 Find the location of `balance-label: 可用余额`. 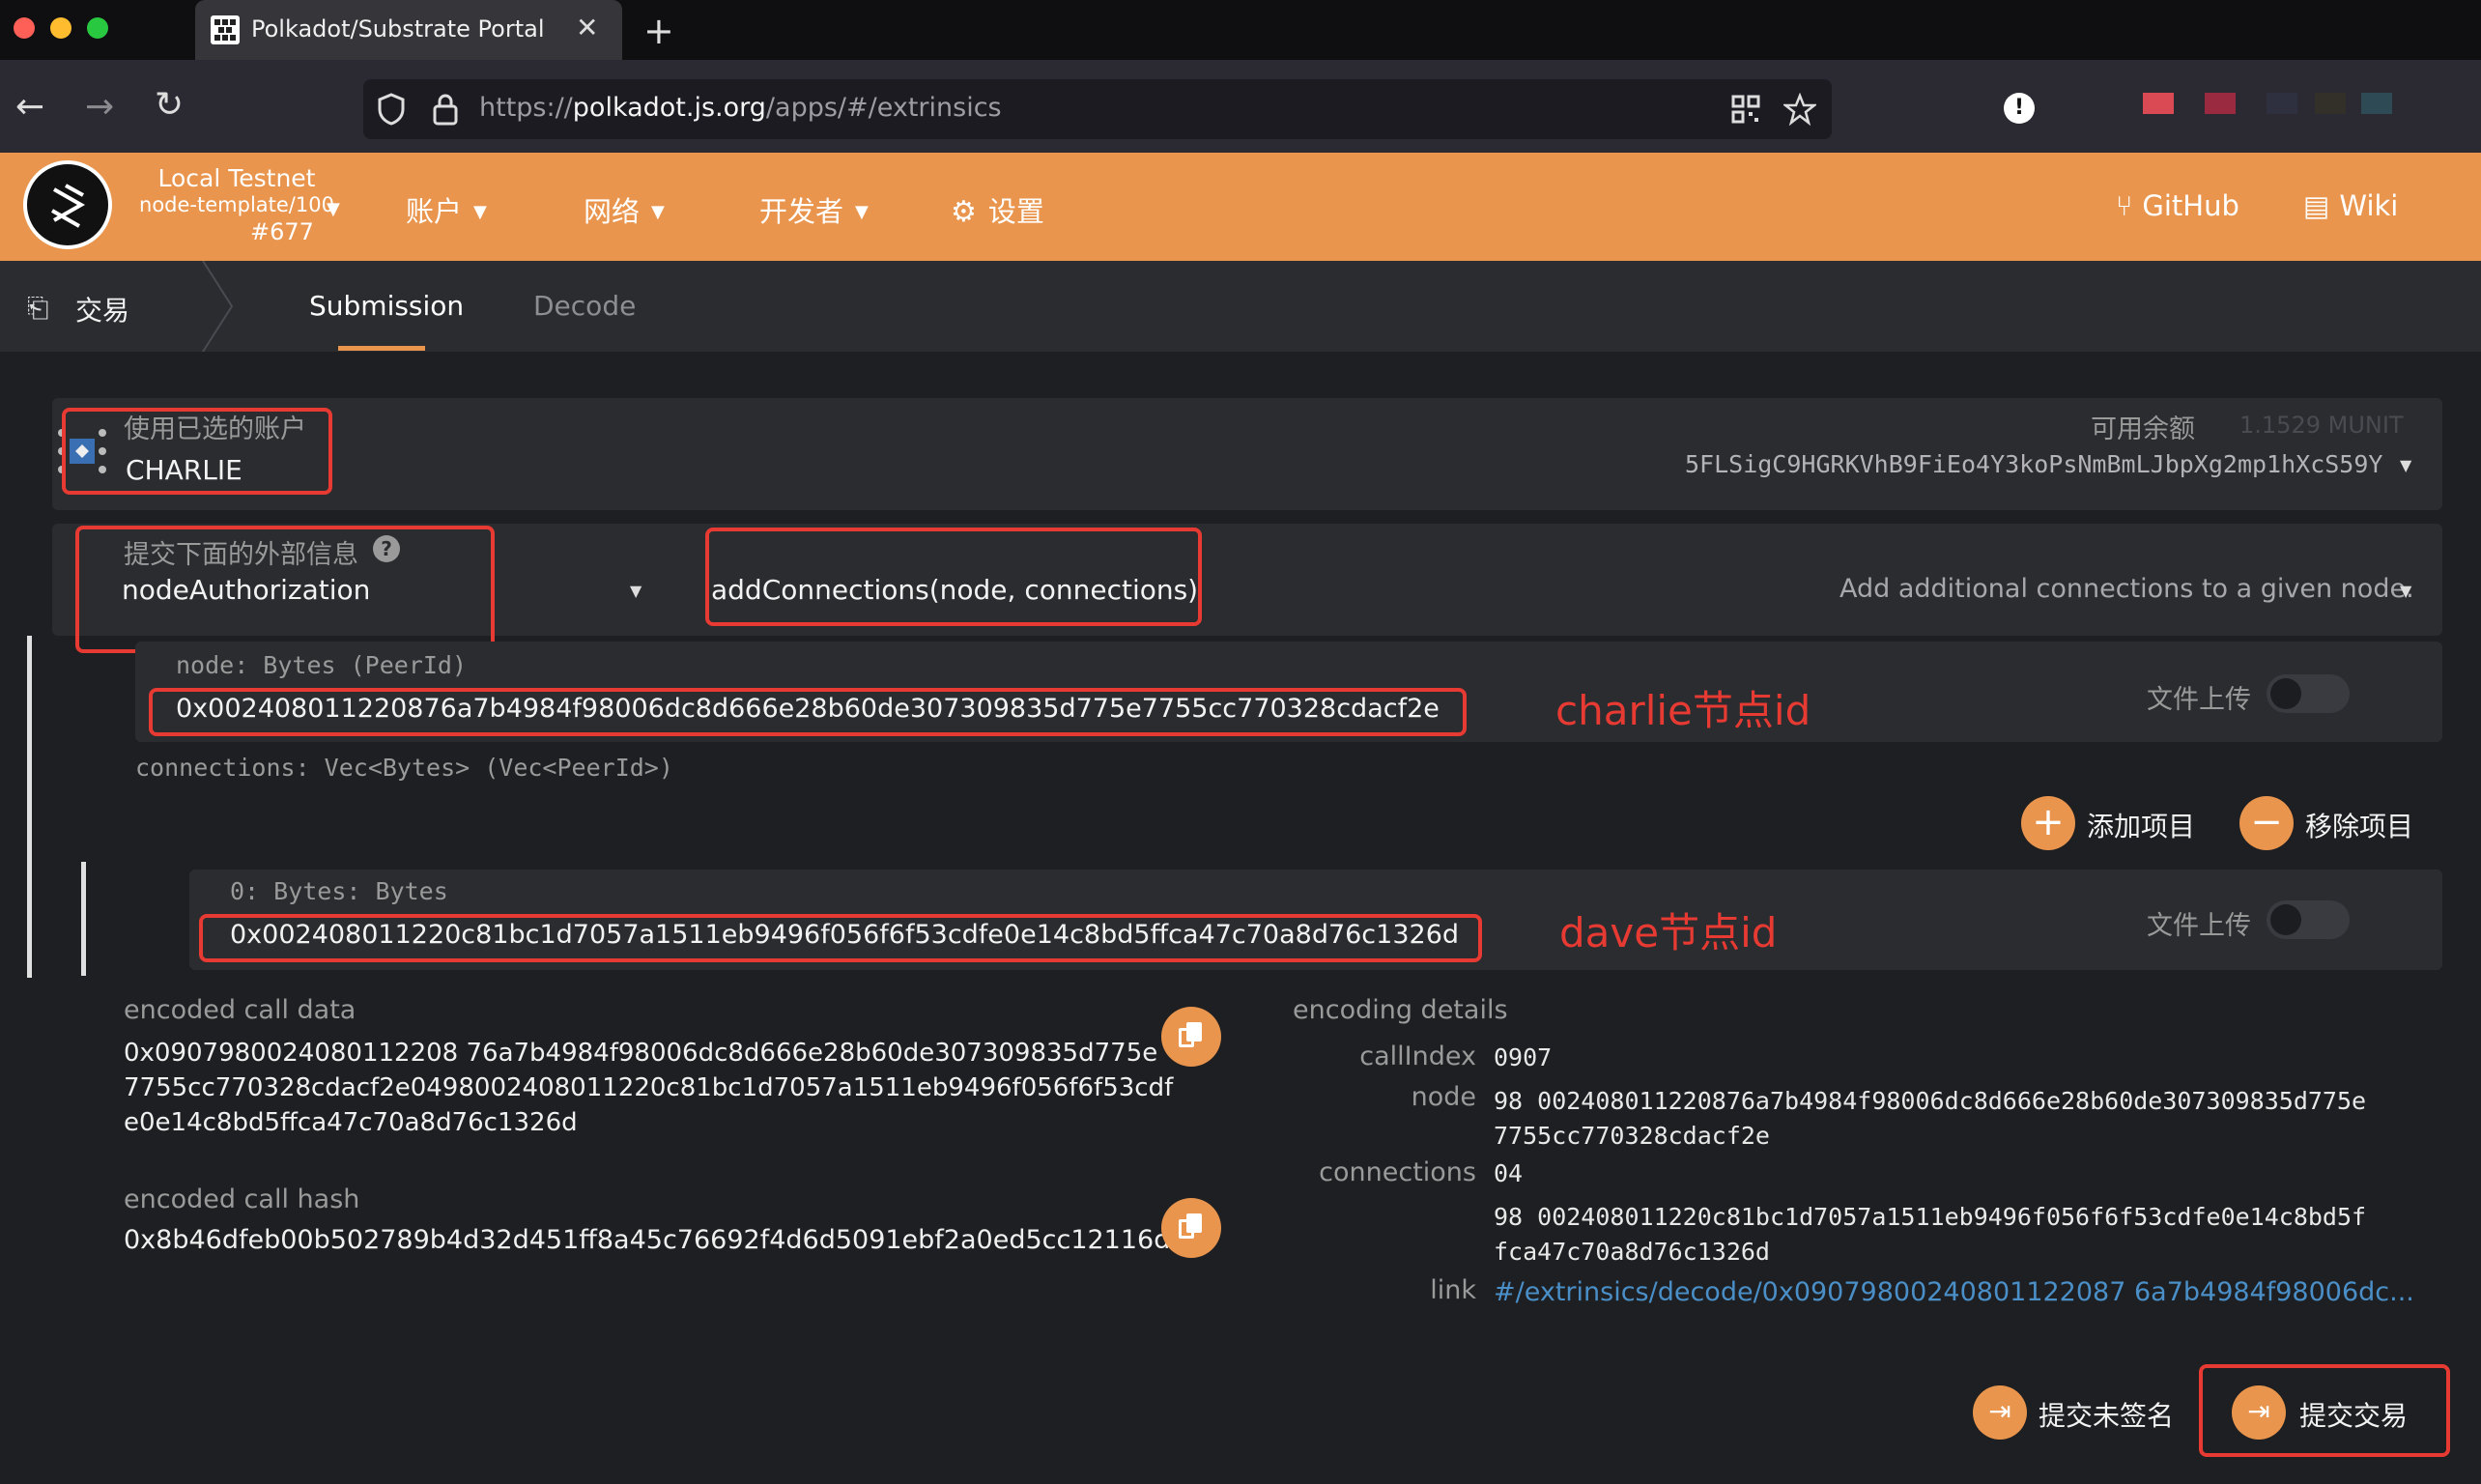

balance-label: 可用余额 is located at coordinates (2143, 429).